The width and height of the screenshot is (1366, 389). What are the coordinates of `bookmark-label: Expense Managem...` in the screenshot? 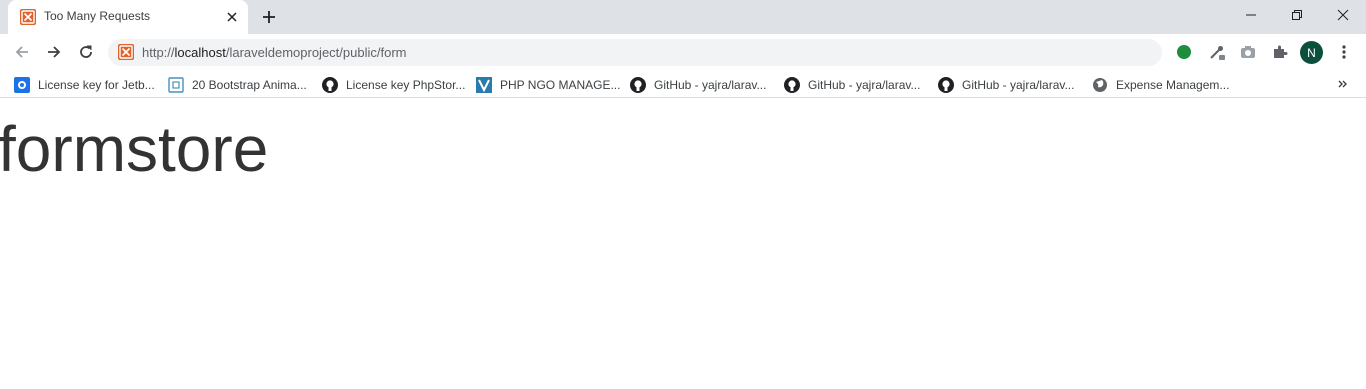 It's located at (1173, 85).